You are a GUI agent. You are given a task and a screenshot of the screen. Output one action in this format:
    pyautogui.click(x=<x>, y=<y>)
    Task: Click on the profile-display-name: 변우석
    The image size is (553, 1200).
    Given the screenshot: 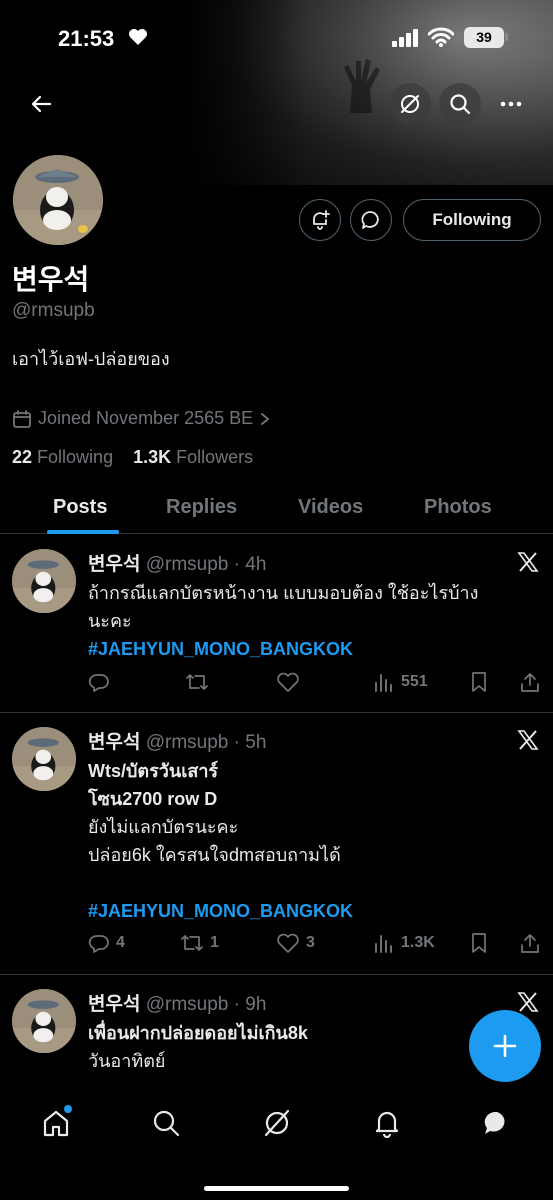 What is the action you would take?
    pyautogui.click(x=51, y=279)
    